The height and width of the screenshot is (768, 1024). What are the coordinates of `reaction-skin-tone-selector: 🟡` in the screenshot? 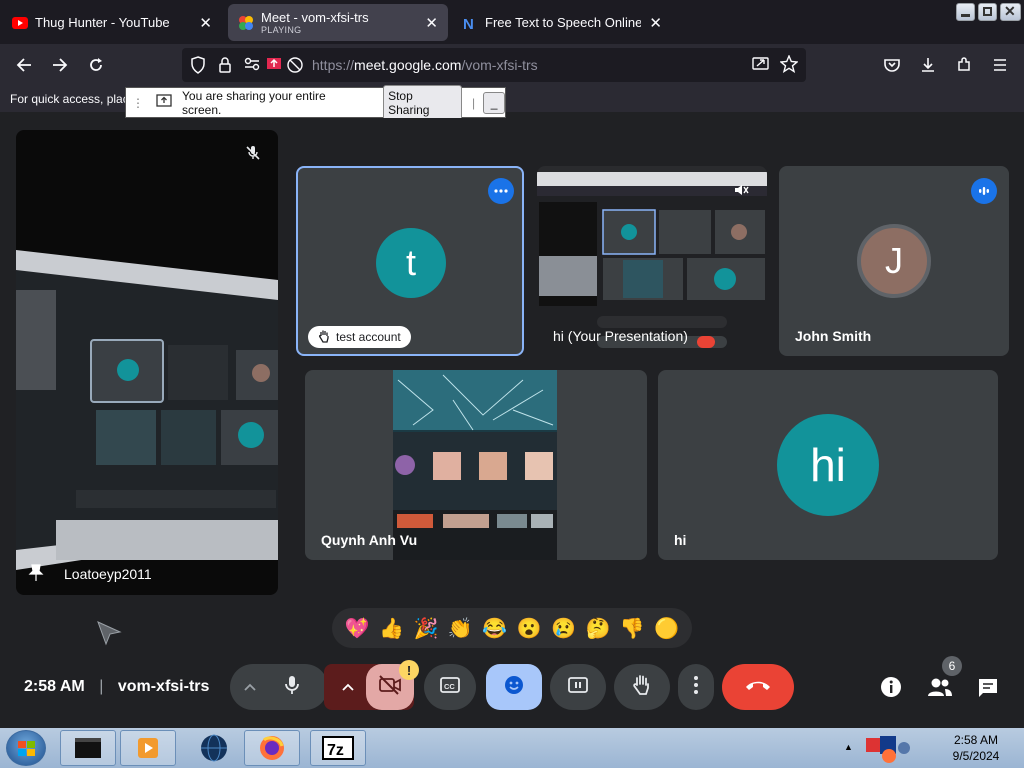 It's located at (666, 628).